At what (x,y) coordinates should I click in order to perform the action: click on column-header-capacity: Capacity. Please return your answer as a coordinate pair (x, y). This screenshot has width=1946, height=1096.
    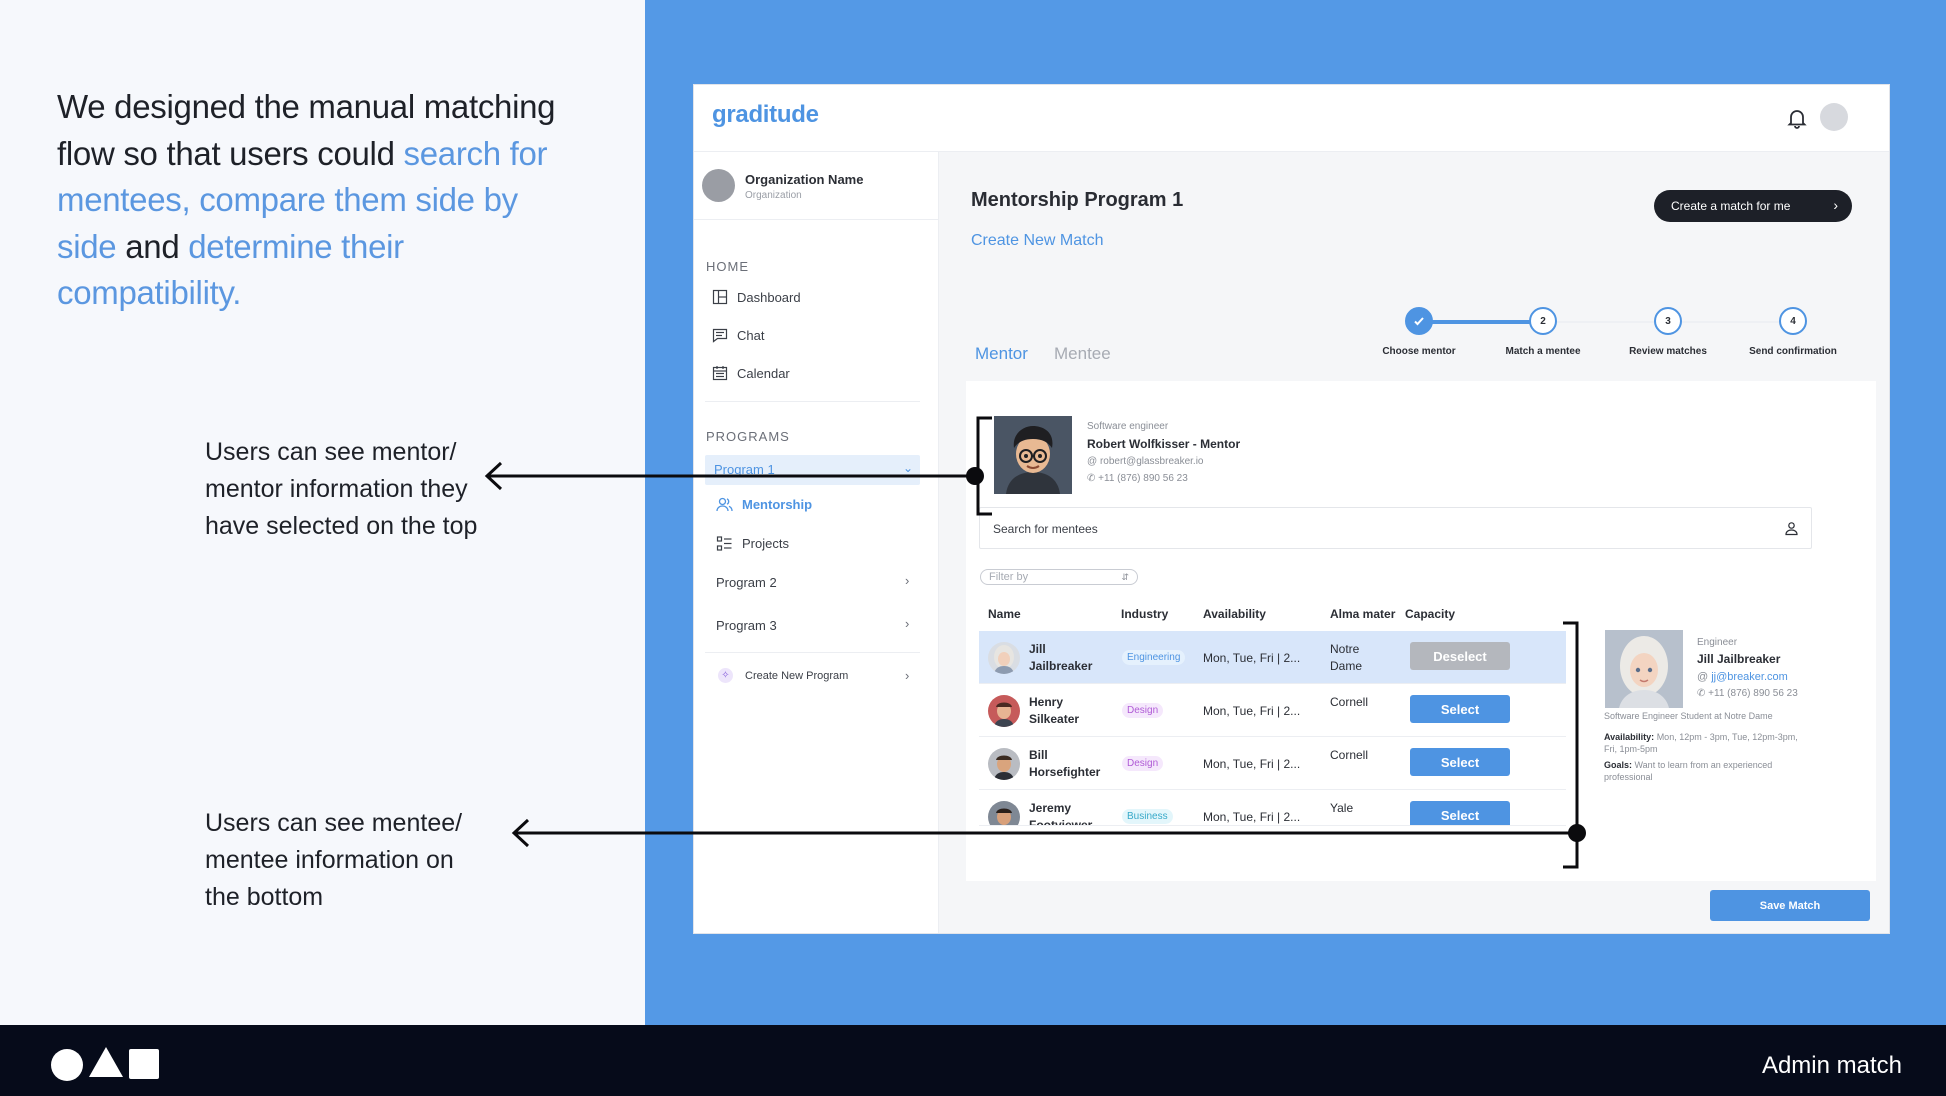
    Looking at the image, I should click on (1430, 614).